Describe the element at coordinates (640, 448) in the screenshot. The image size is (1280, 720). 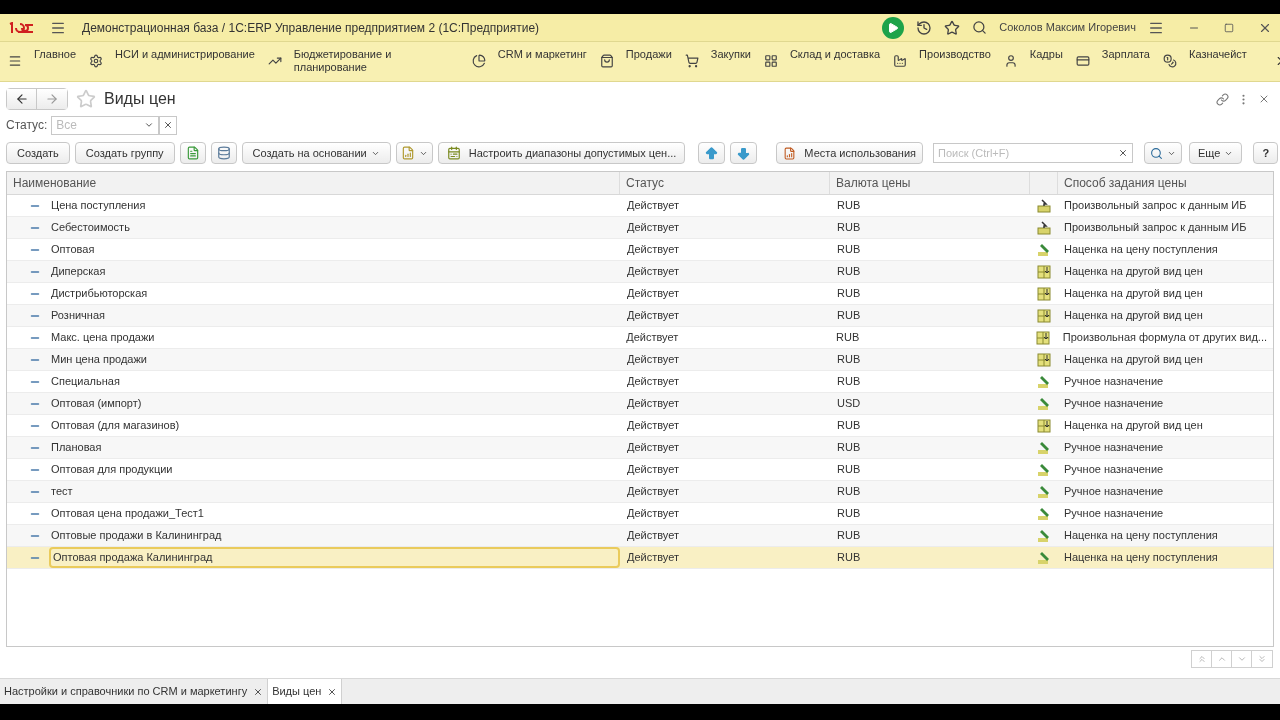
I see `table-row: Плановая Действует RUB Ручное назначение` at that location.